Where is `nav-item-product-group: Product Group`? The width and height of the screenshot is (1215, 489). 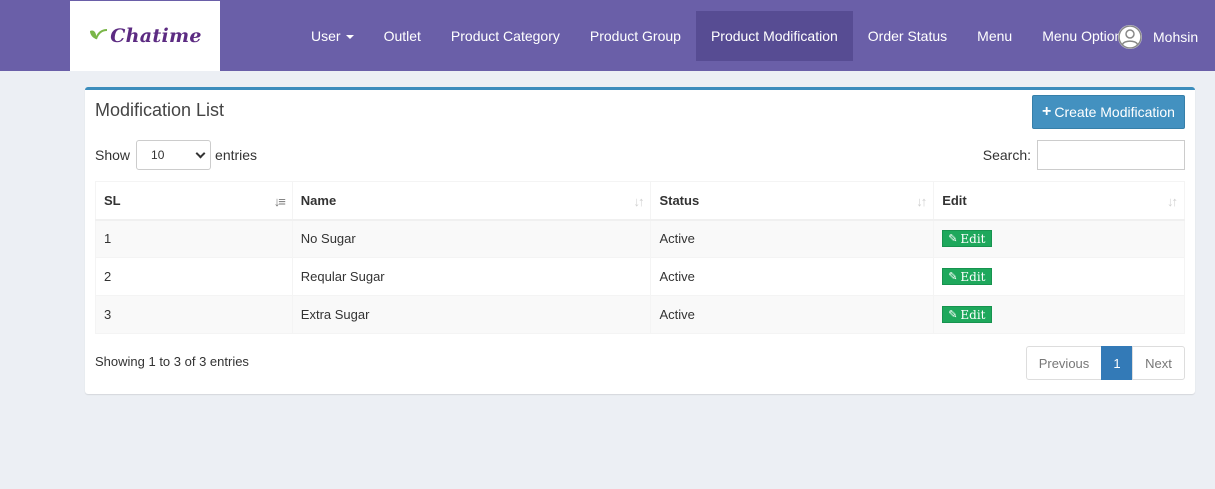
nav-item-product-group: Product Group is located at coordinates (635, 36).